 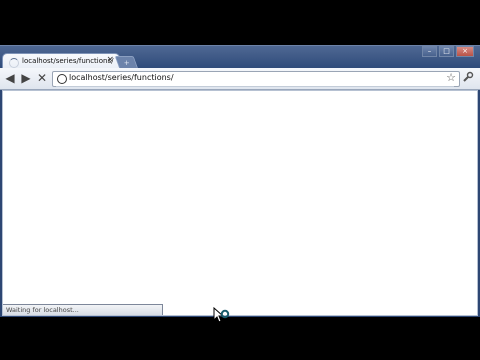 I want to click on maximize-button: □, so click(x=446, y=51).